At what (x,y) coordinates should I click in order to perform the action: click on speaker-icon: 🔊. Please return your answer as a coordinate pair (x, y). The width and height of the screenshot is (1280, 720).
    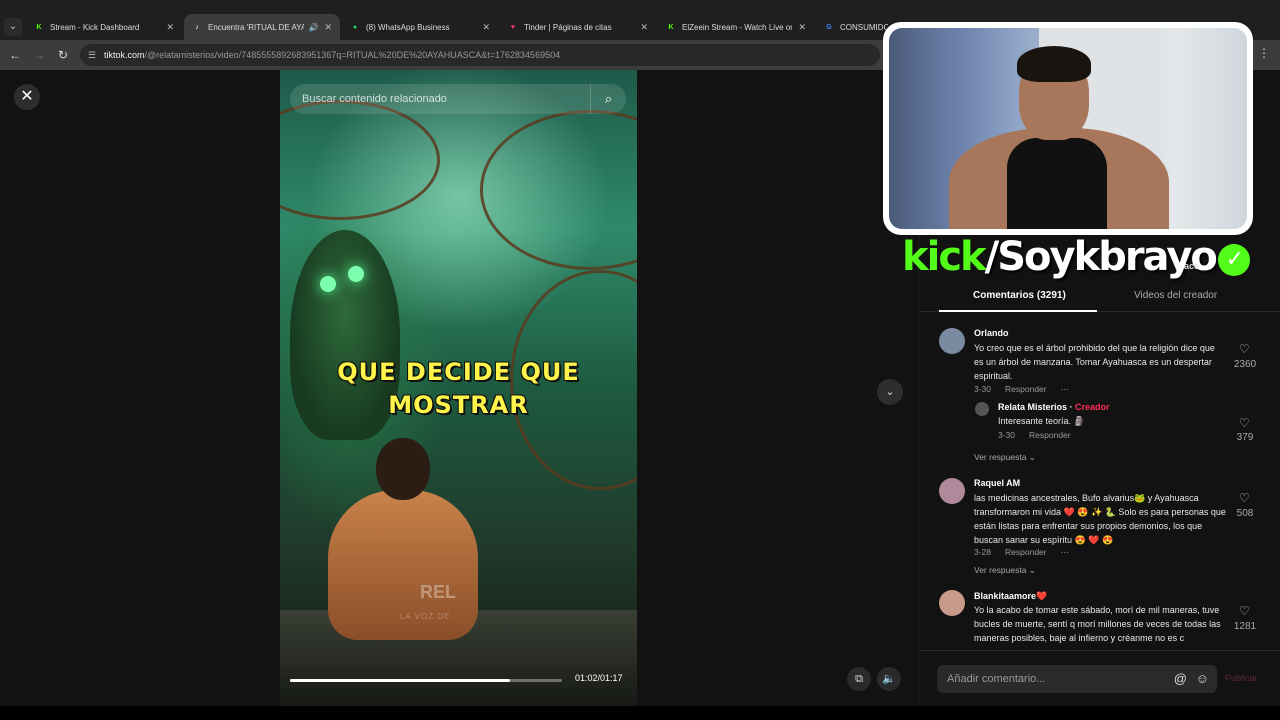
    Looking at the image, I should click on (313, 27).